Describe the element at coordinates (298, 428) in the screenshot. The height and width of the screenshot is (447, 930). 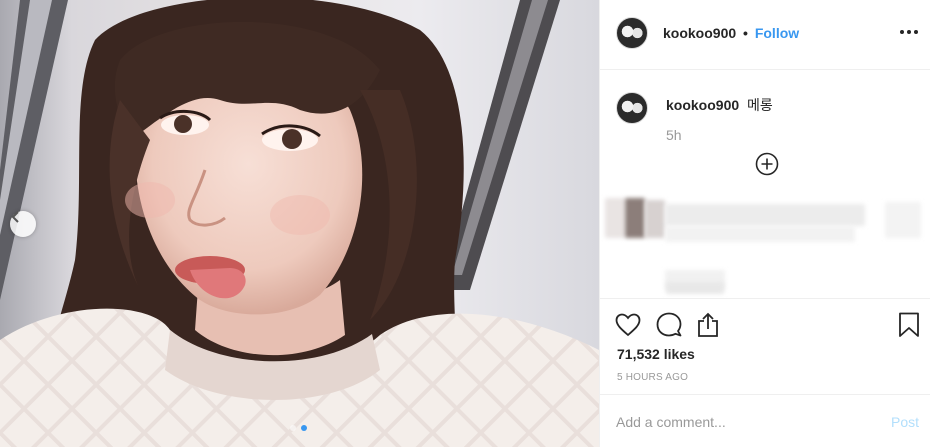
I see `carousel-indicator` at that location.